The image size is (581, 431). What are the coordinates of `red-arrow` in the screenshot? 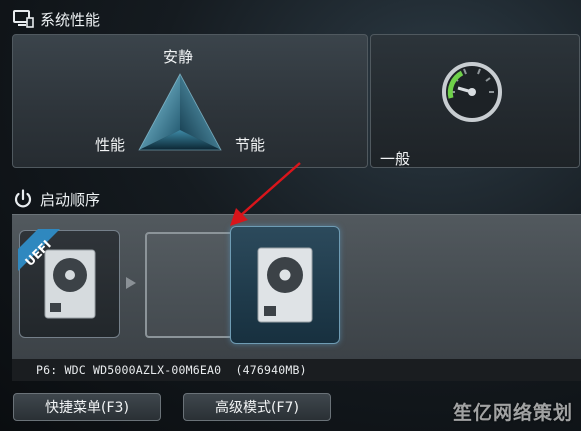 It's located at (264, 195).